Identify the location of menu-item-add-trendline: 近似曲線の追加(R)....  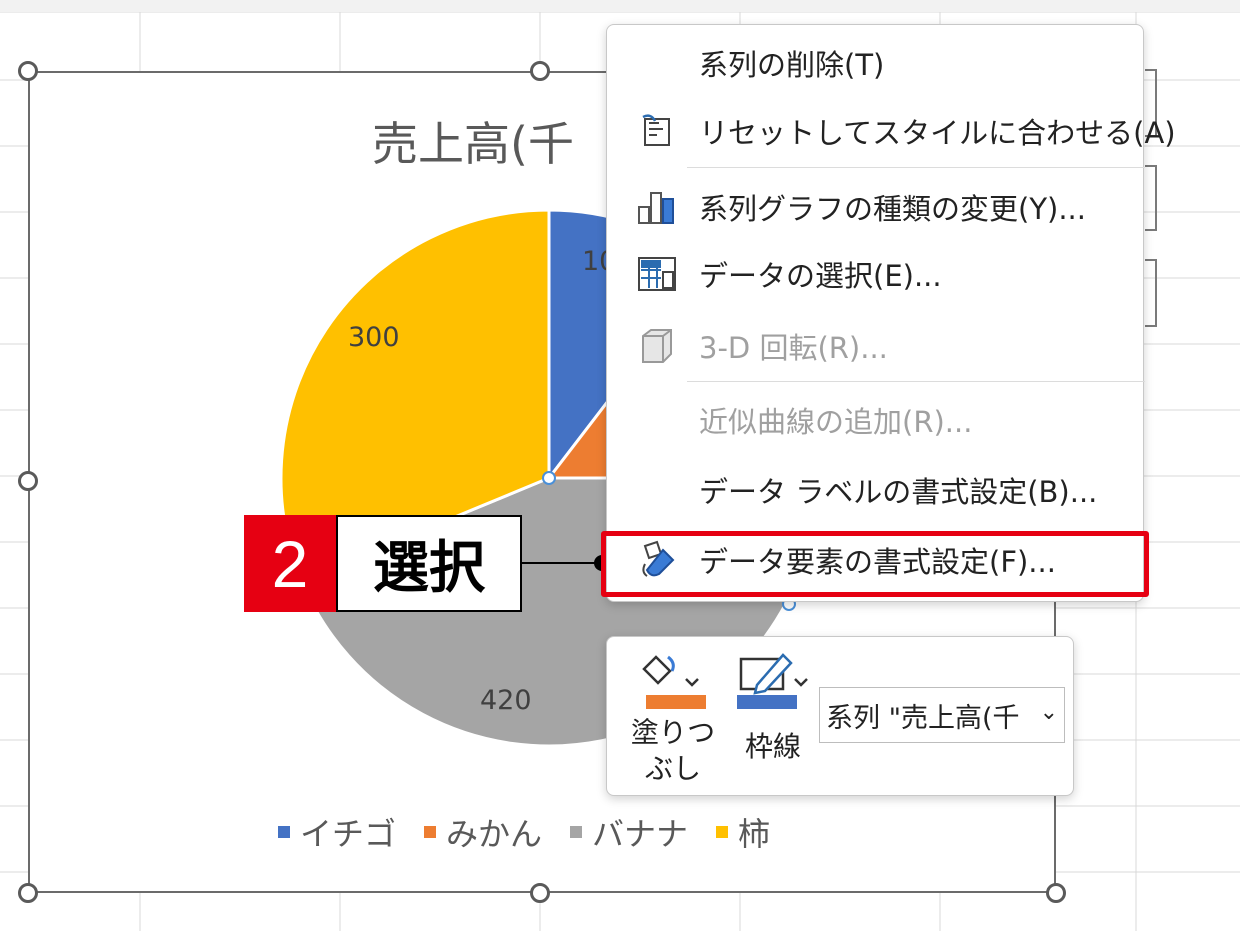
(876, 420).